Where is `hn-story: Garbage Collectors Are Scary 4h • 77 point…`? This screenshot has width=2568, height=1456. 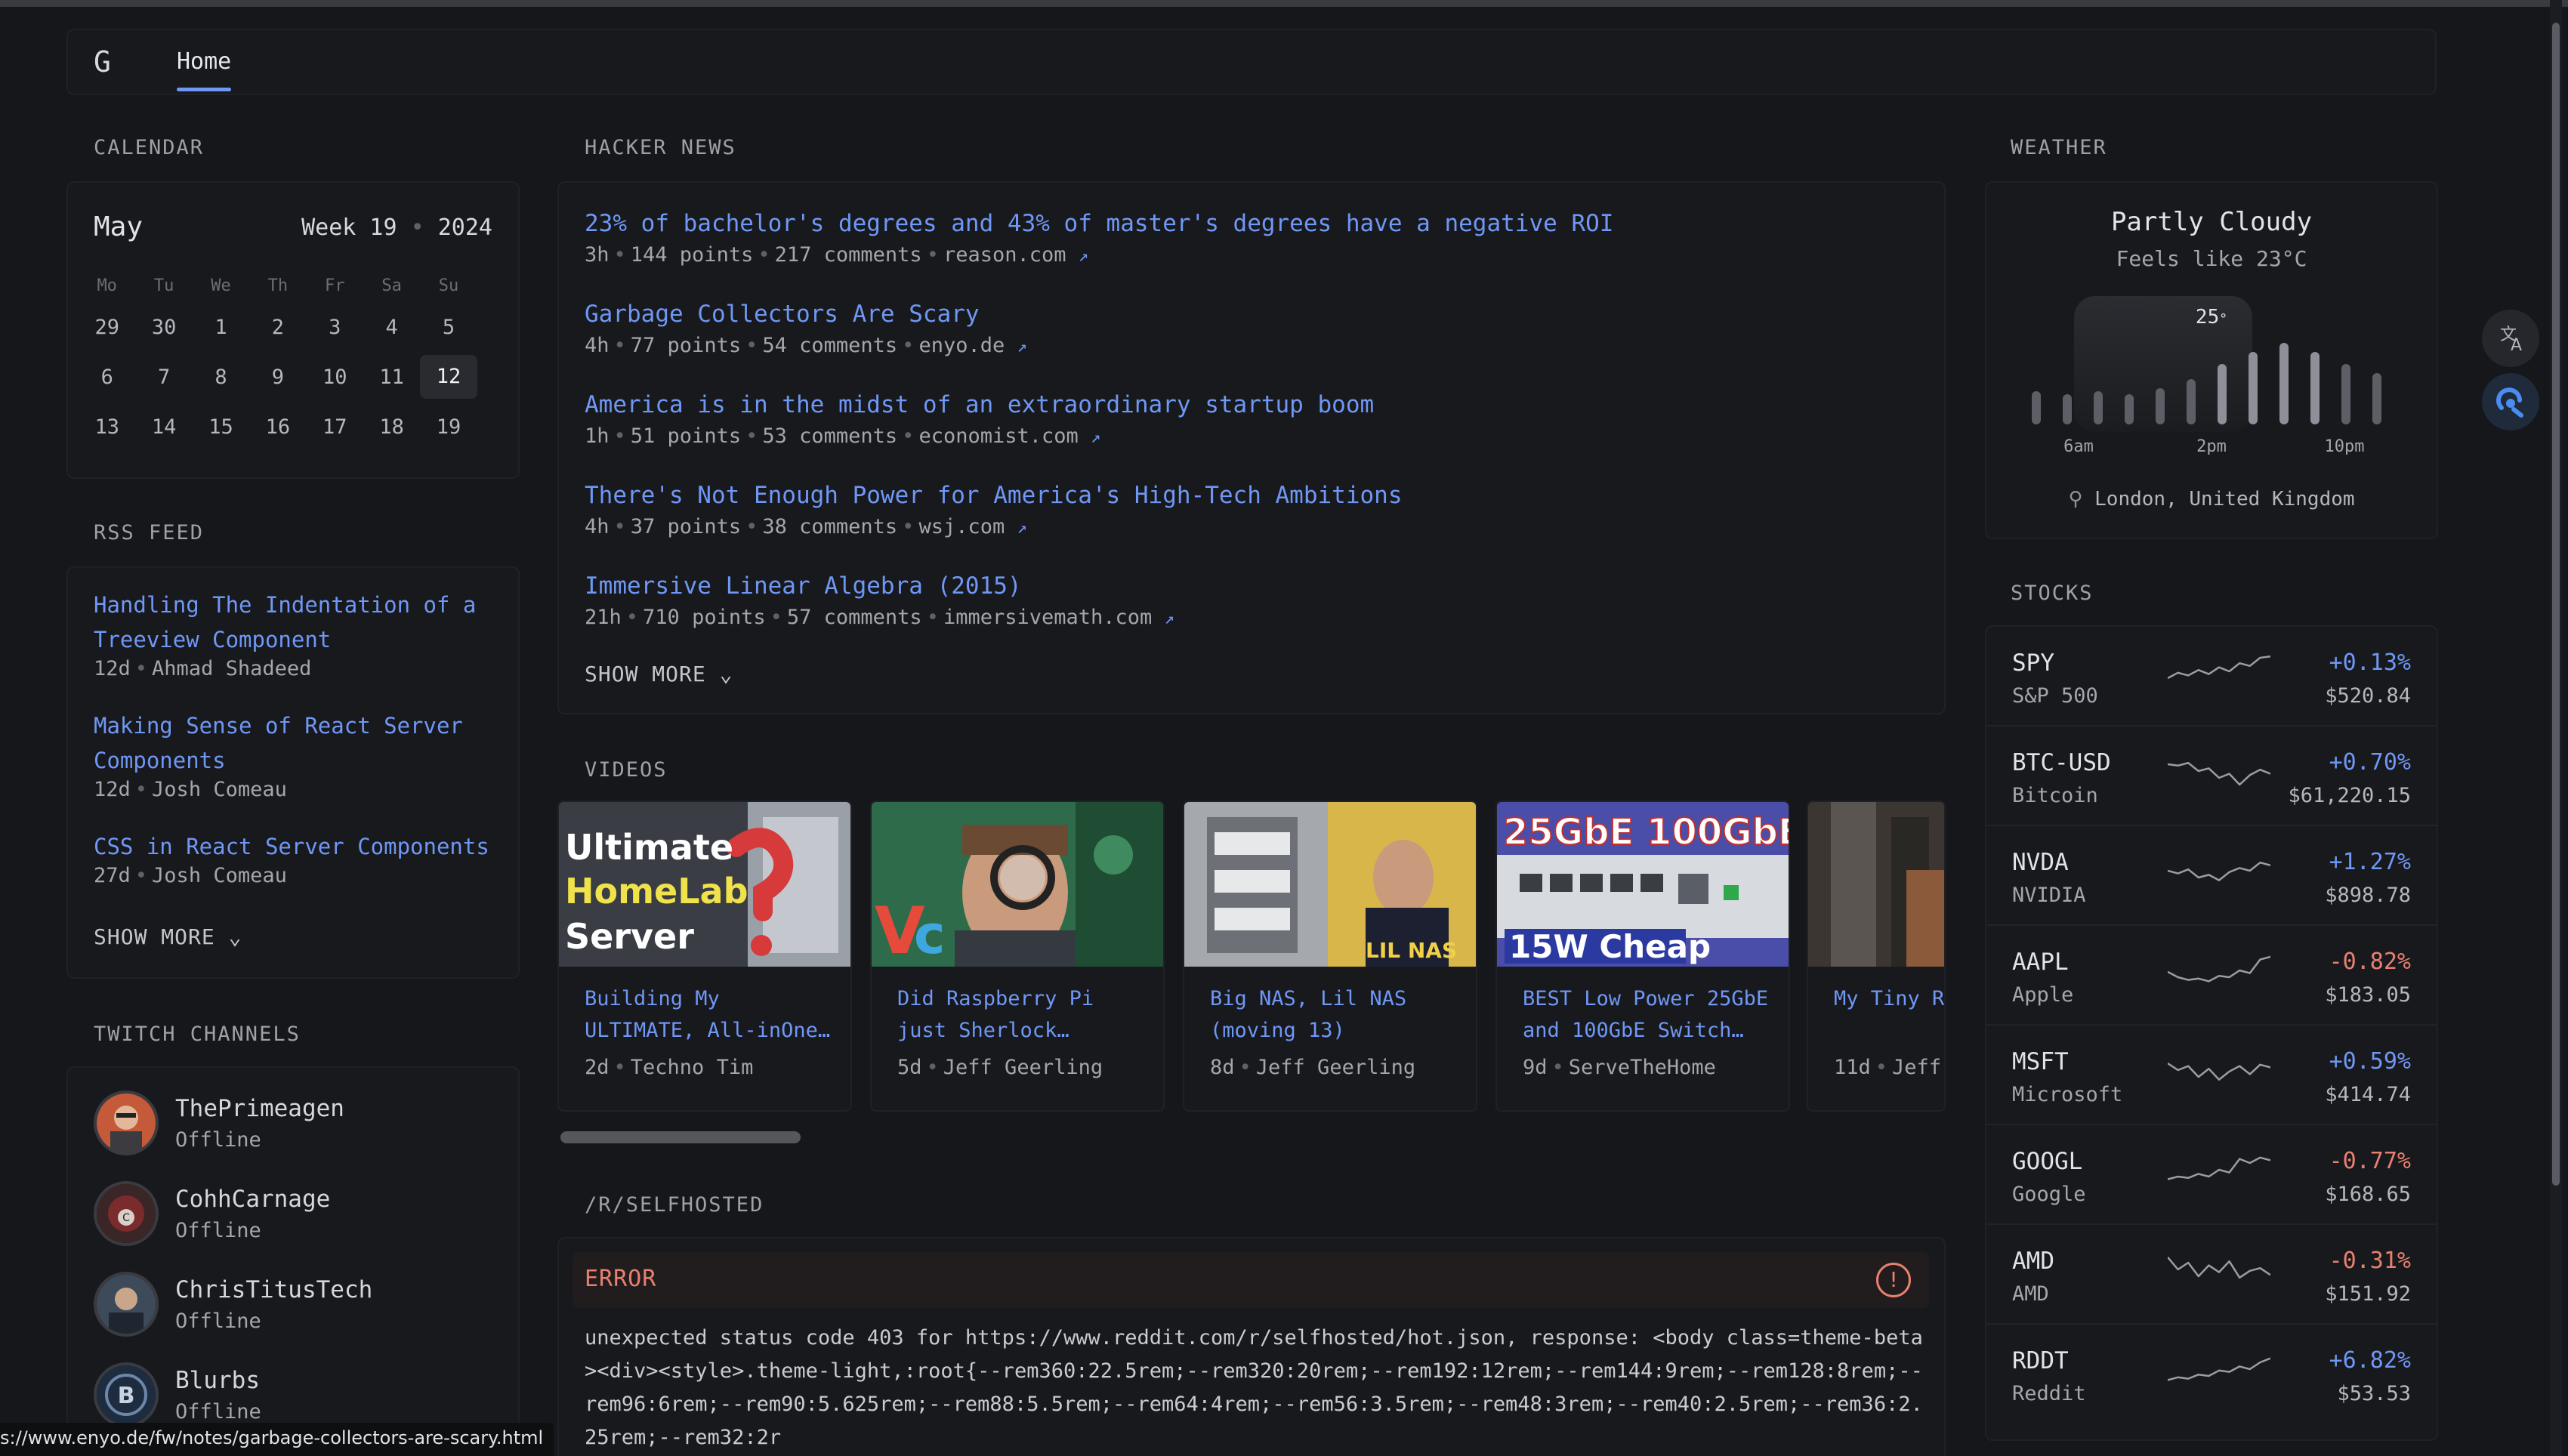
hn-story: Garbage Collectors Are Scary 4h • 77 point… is located at coordinates (1264, 330).